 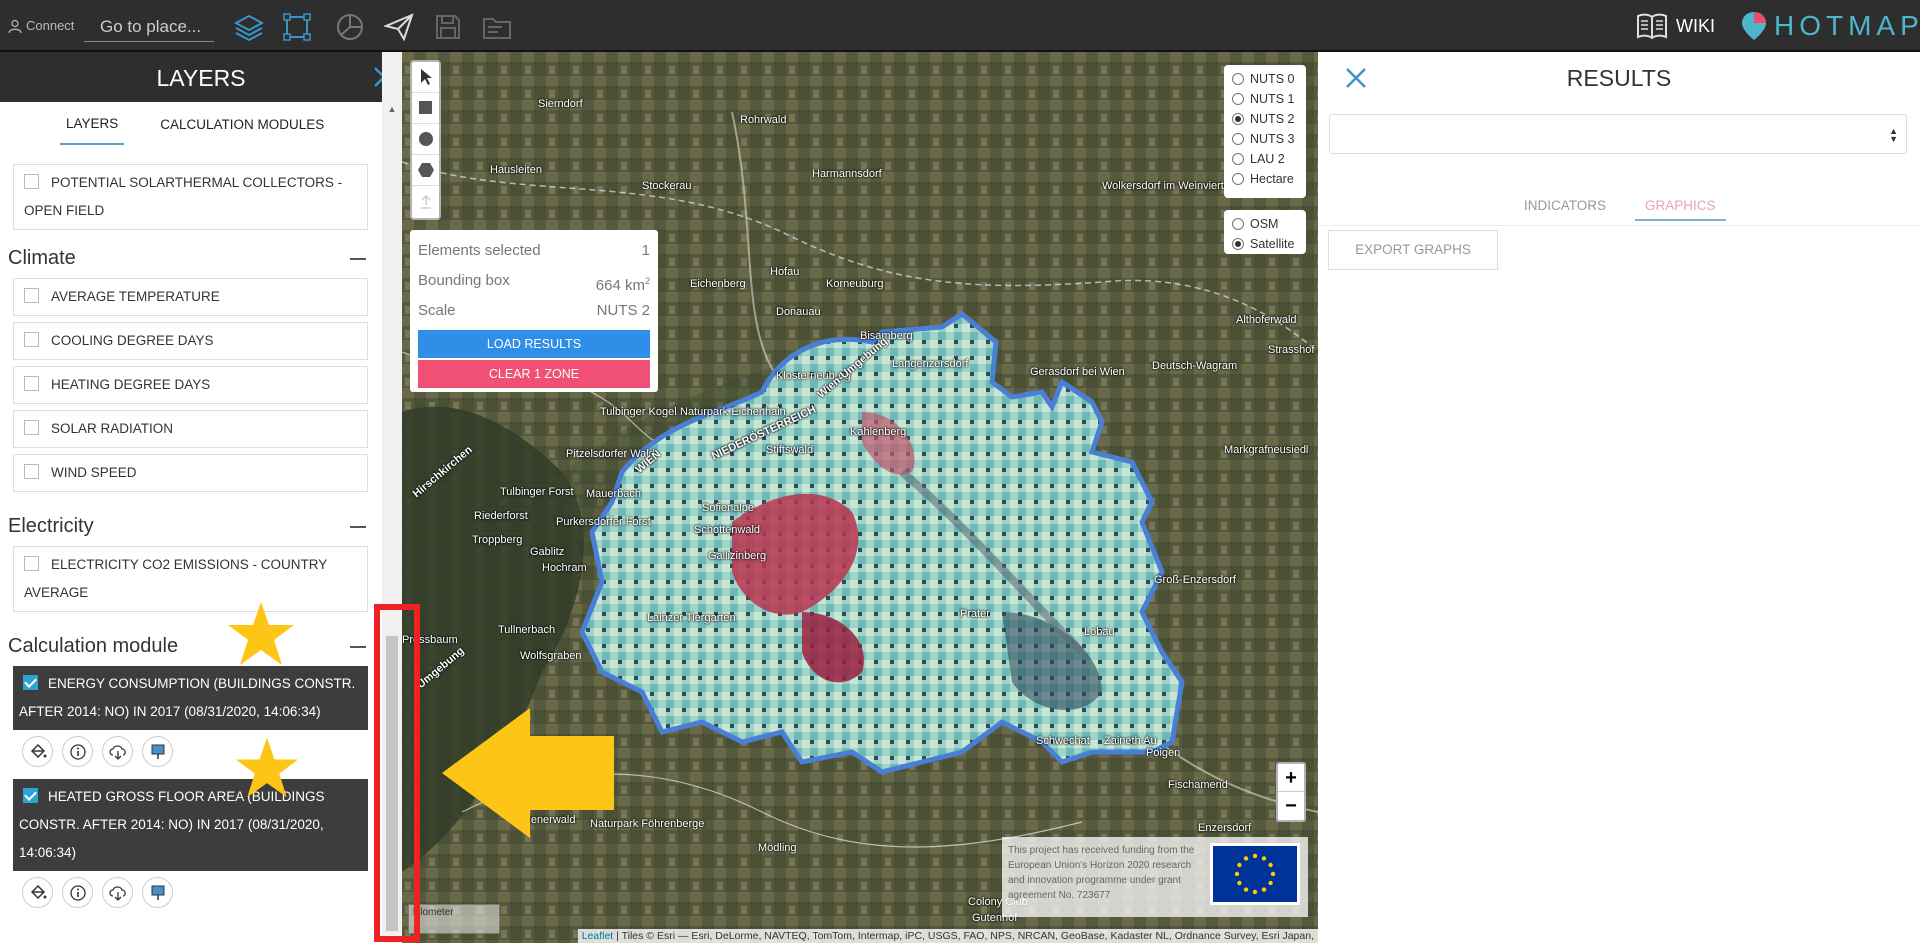 I want to click on load-results-button: LOAD RESULTS, so click(x=534, y=344).